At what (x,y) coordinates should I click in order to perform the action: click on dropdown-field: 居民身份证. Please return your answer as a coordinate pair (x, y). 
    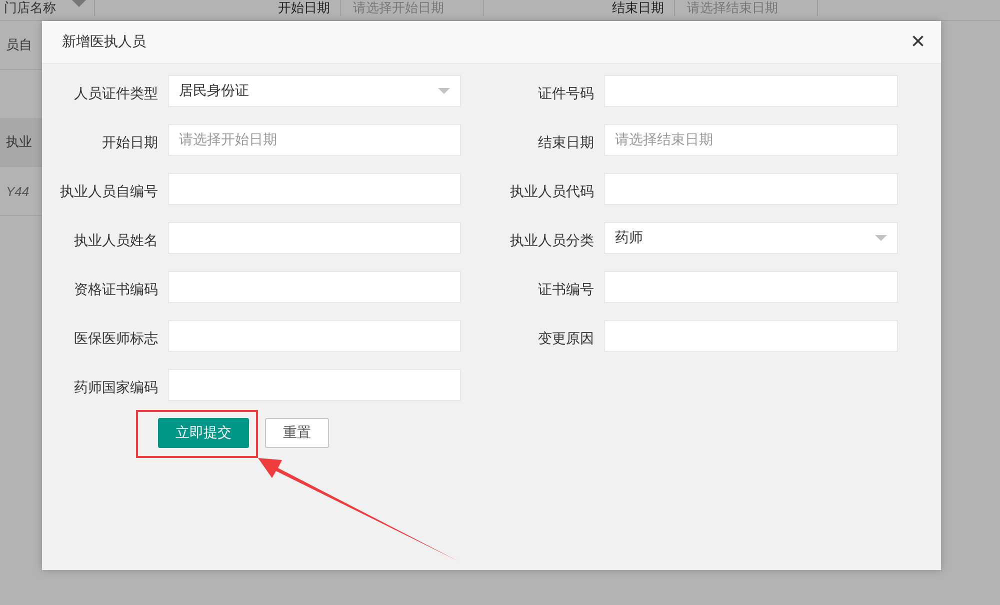
    Looking at the image, I should click on (314, 91).